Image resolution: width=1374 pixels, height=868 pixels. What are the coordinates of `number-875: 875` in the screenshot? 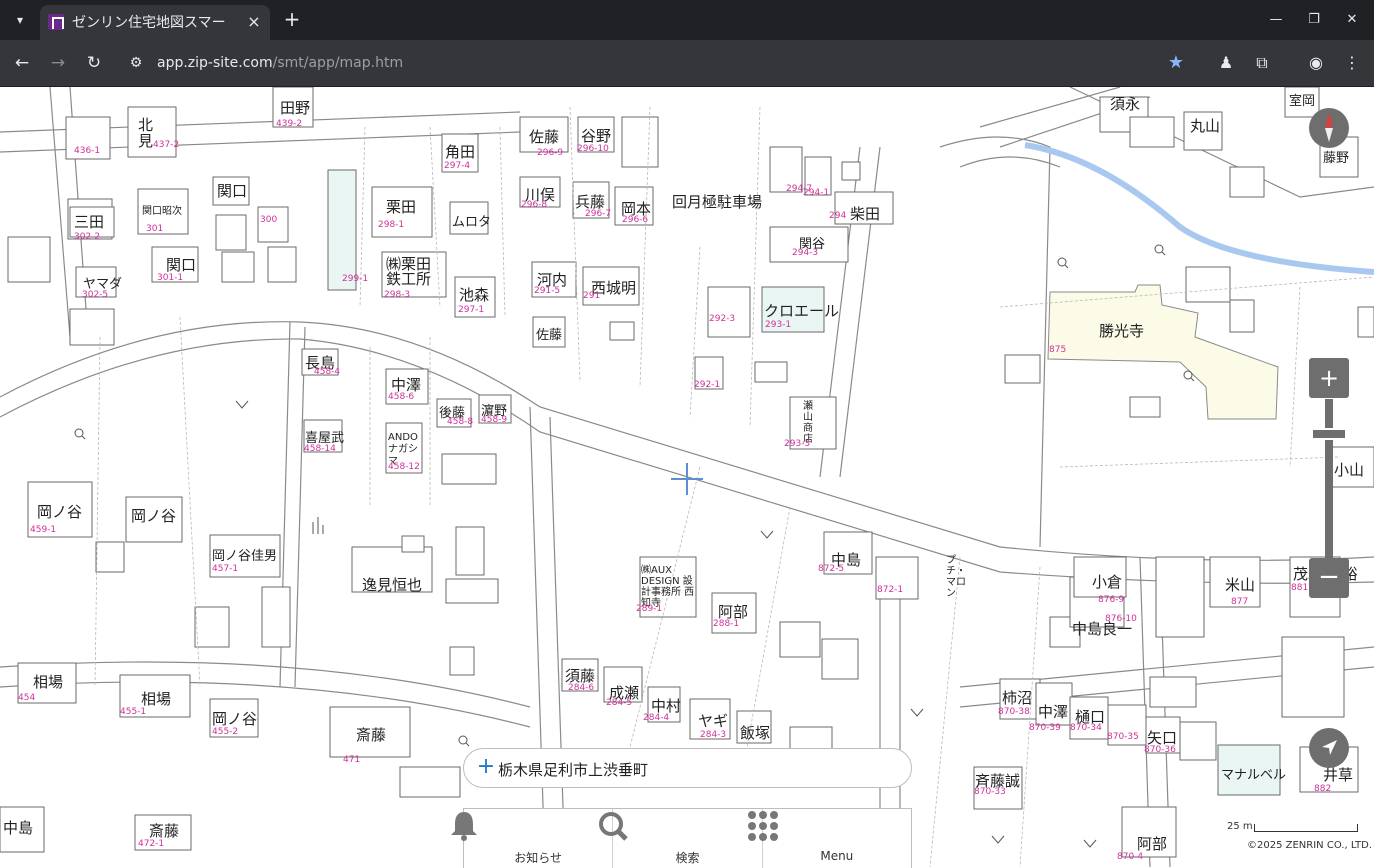 It's located at (1058, 350).